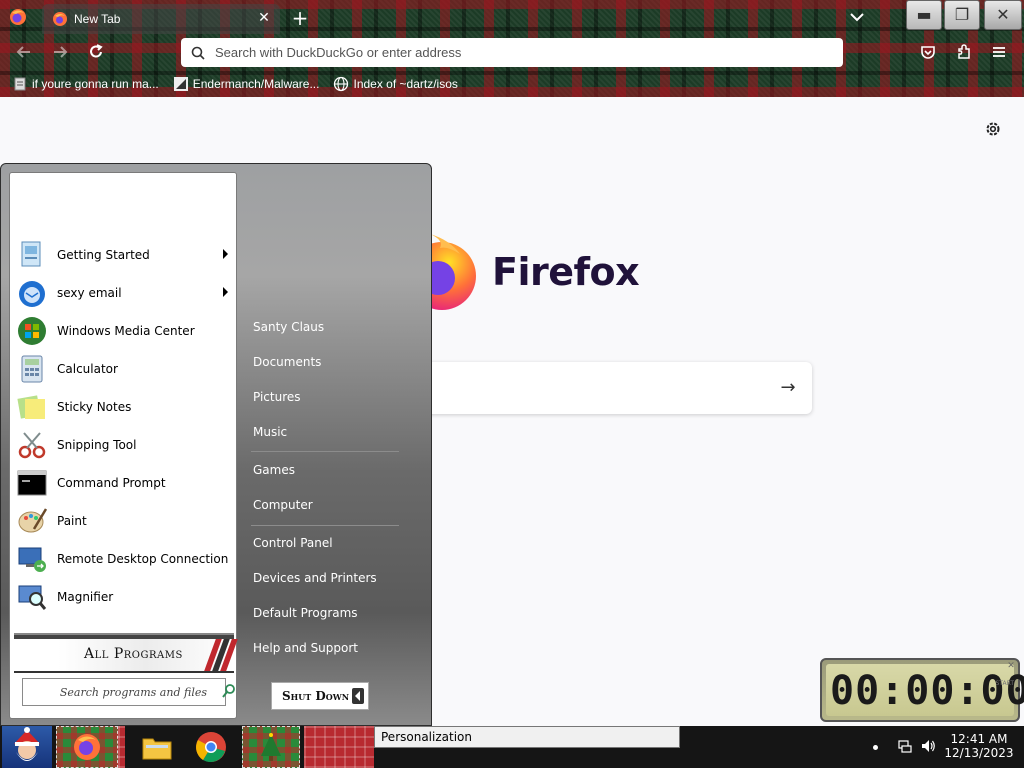  I want to click on link-documents: Documents, so click(287, 362).